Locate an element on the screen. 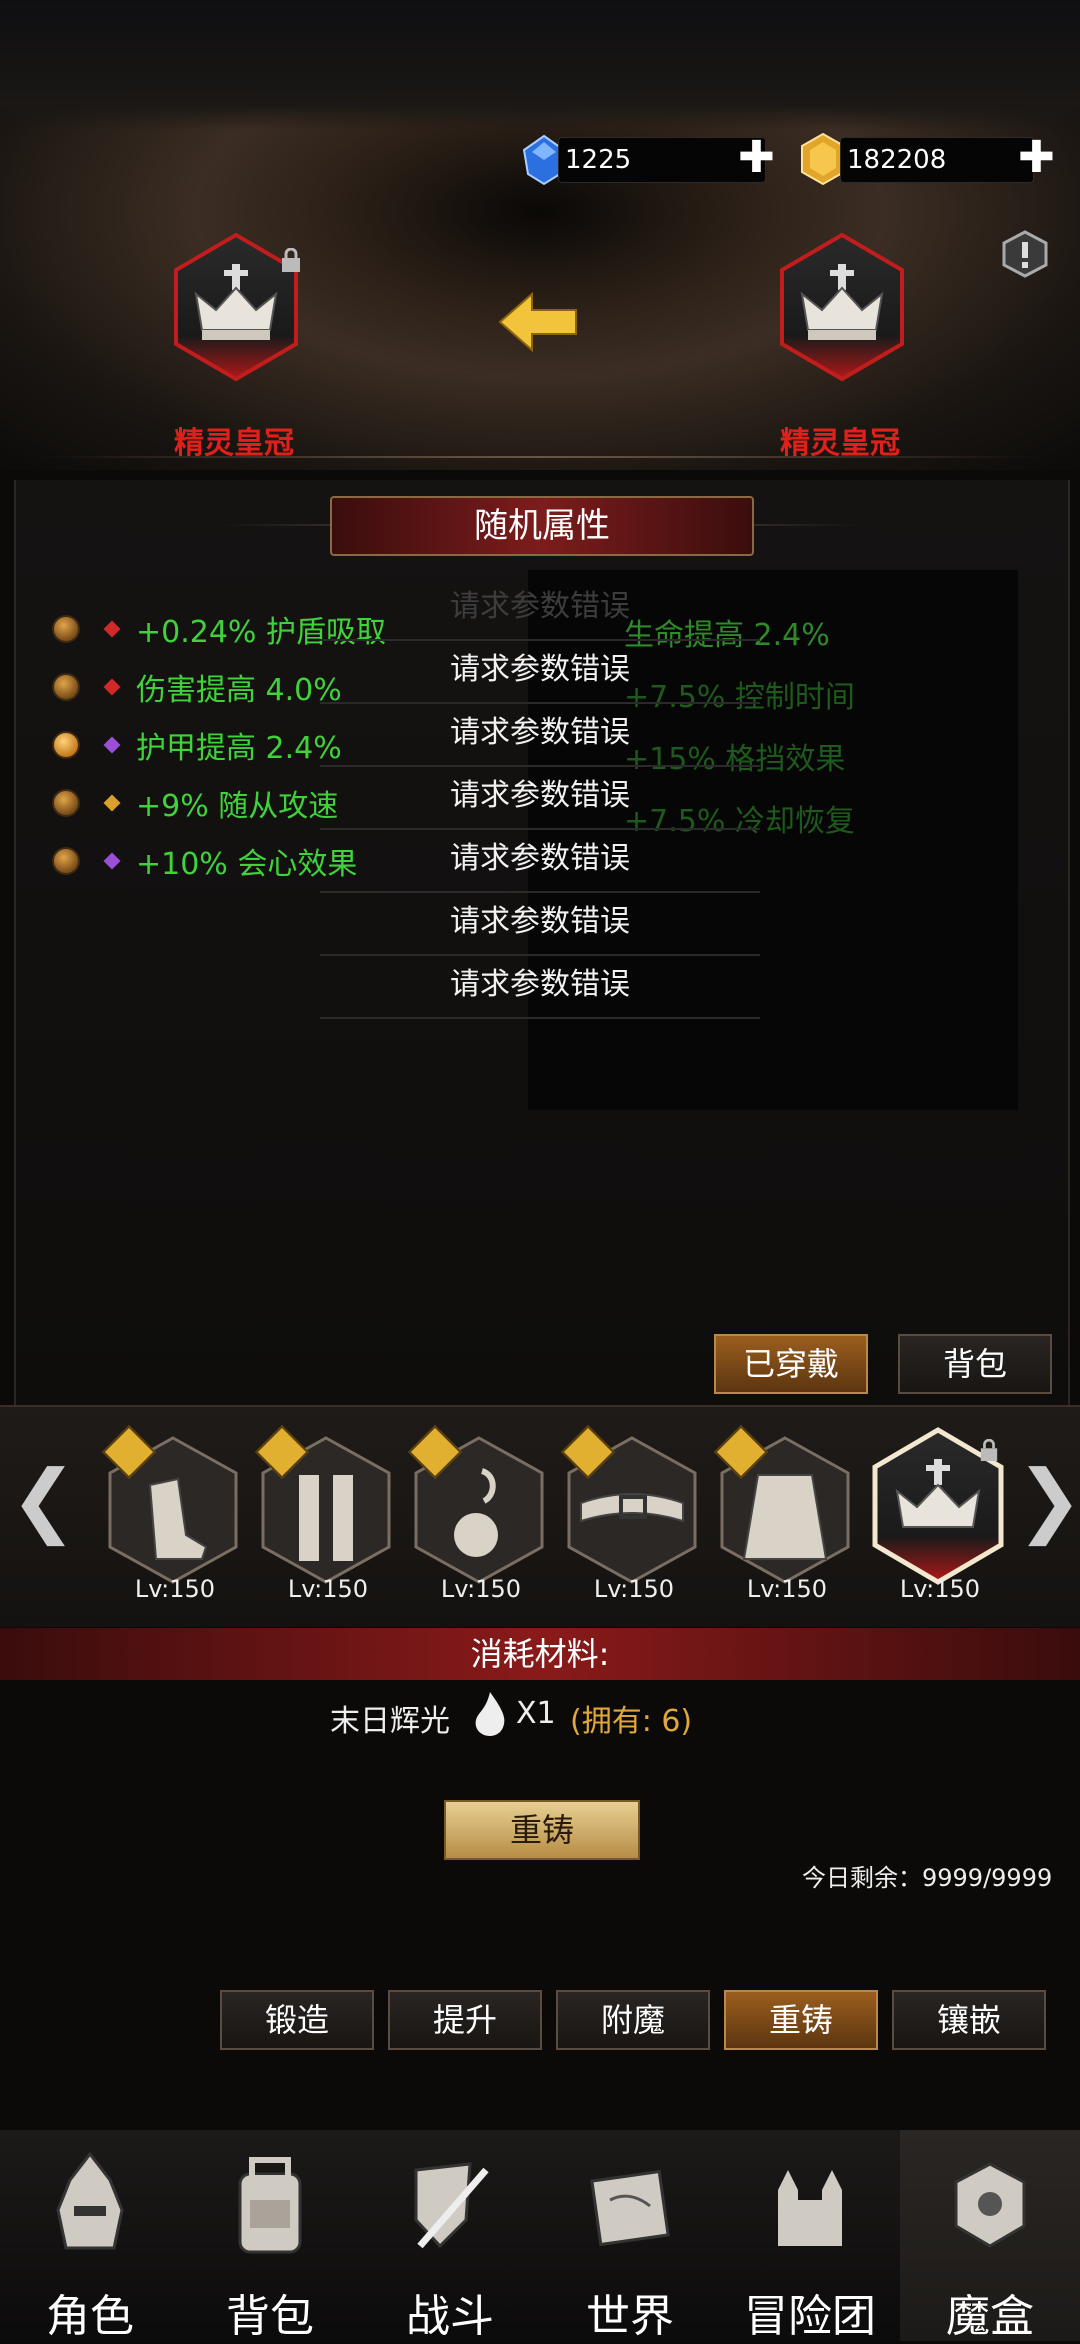  tab-reforge: 重铸 is located at coordinates (801, 2020).